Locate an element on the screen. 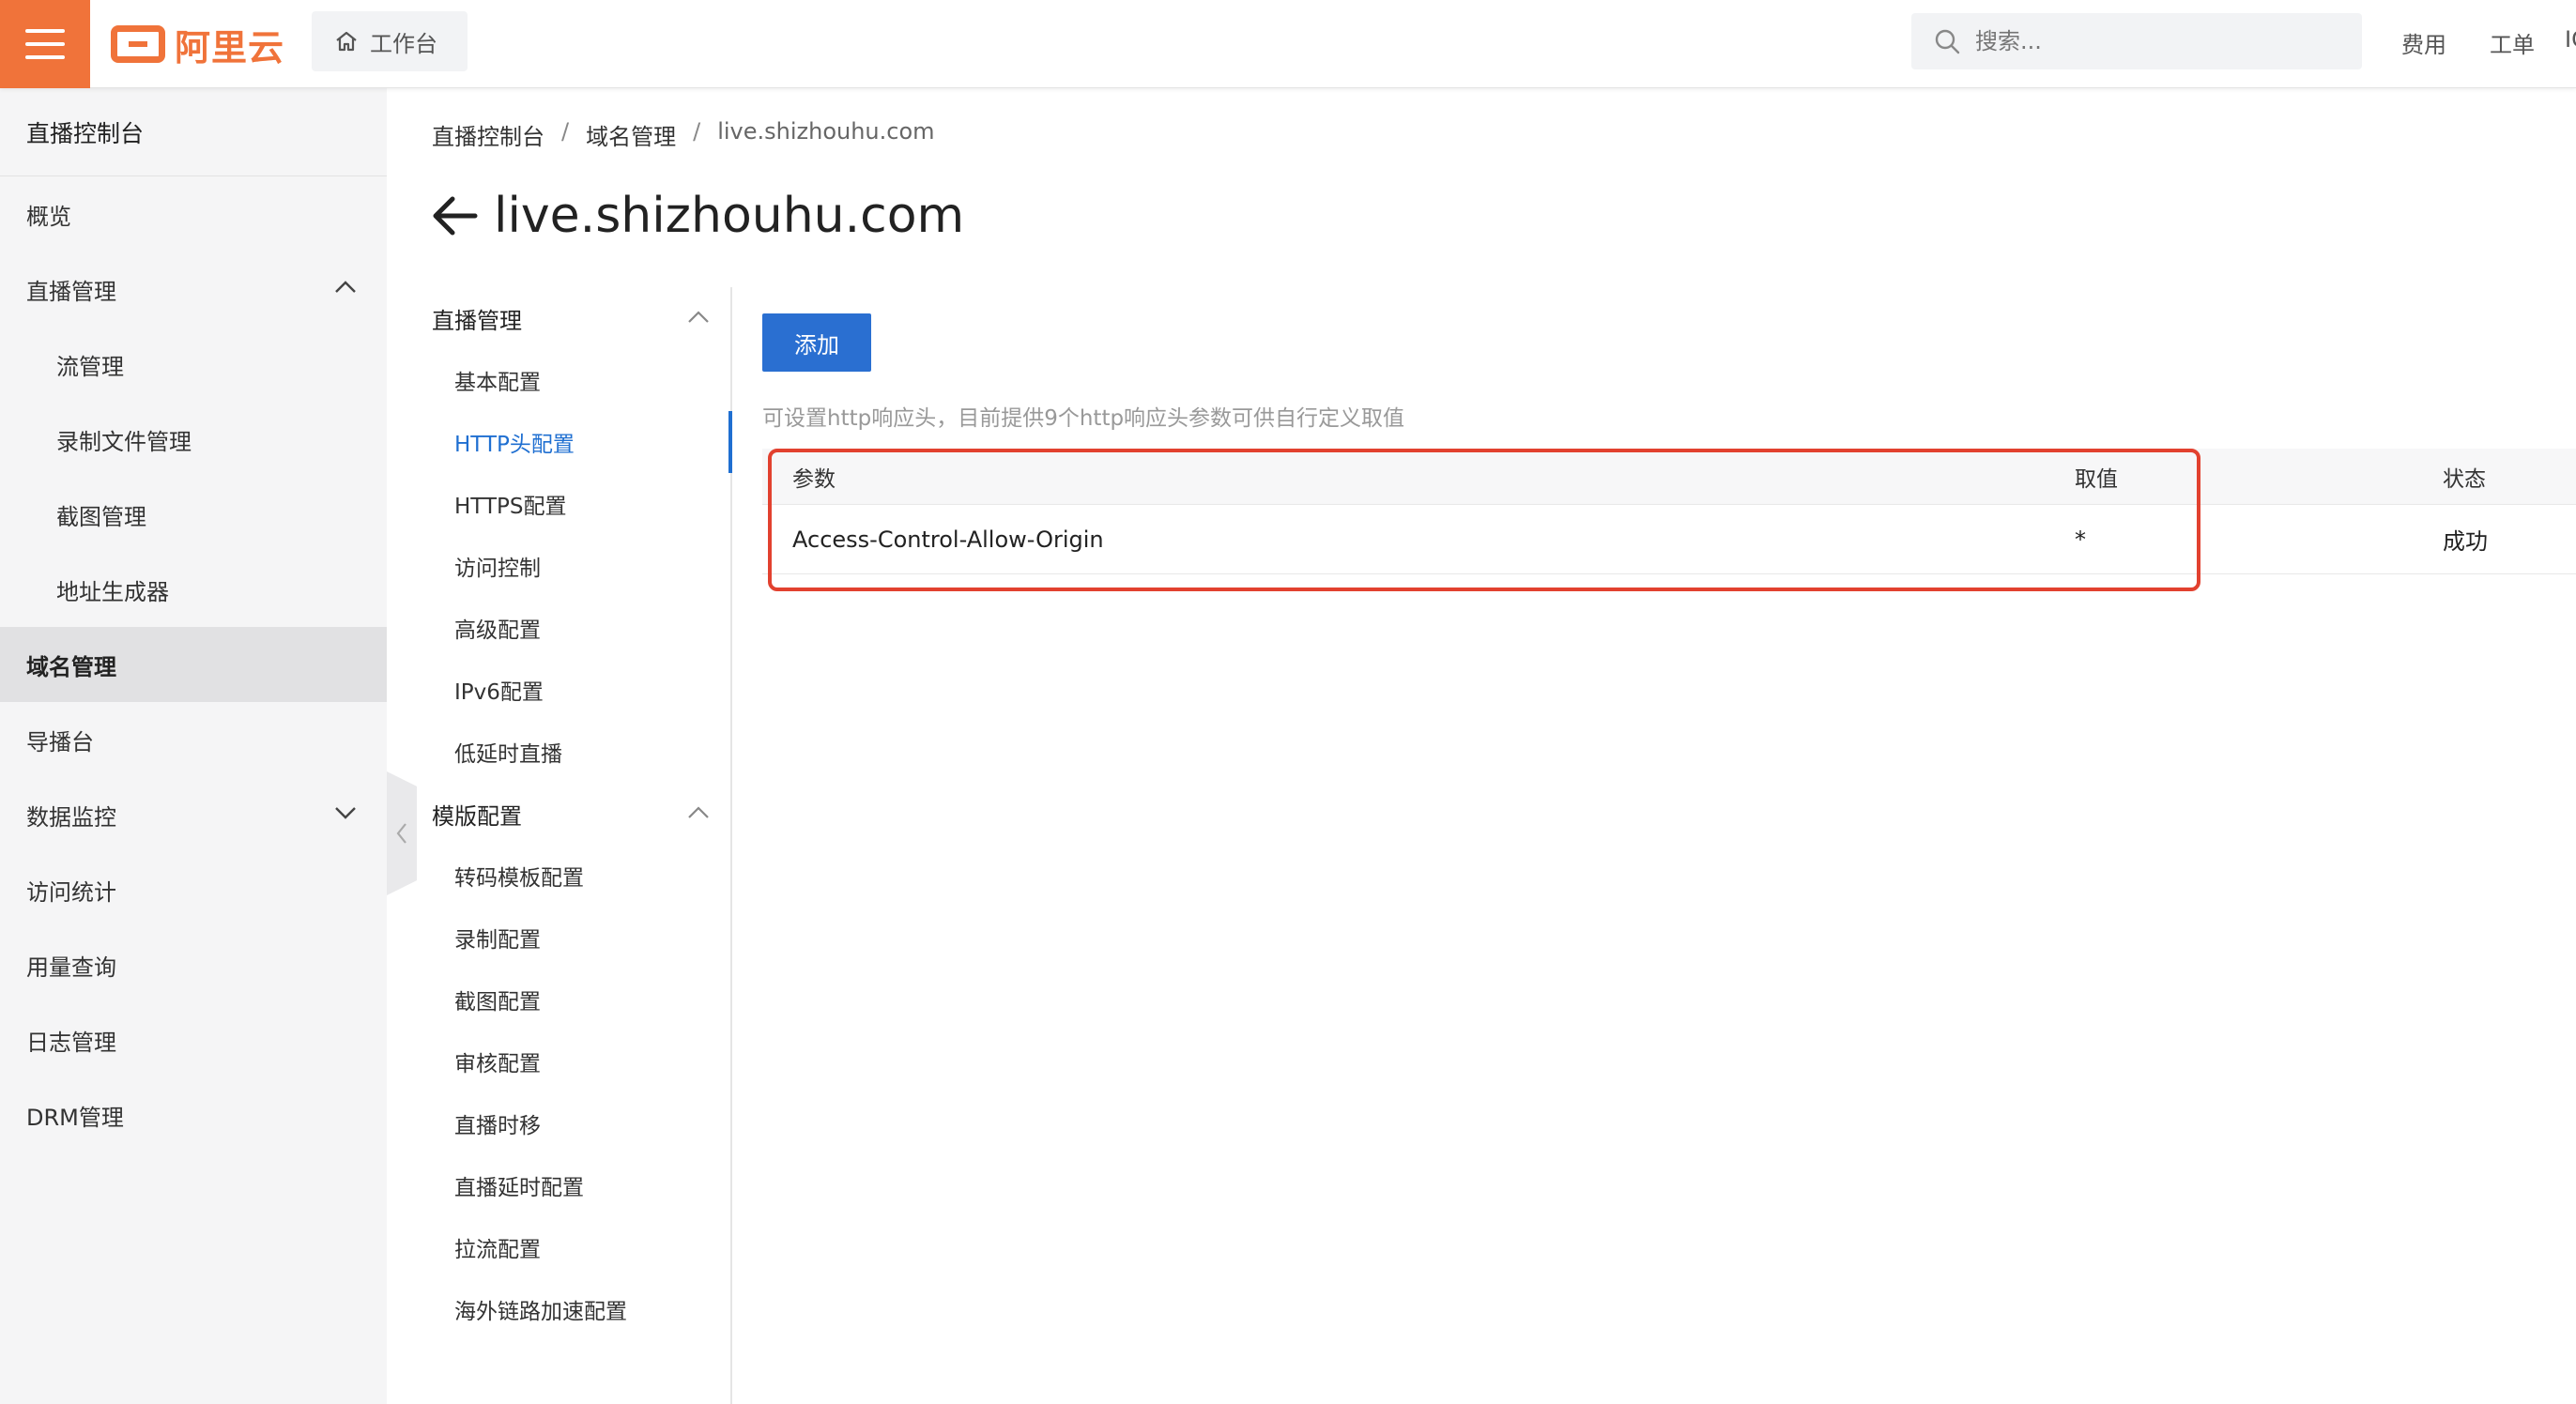 Image resolution: width=2576 pixels, height=1404 pixels. page-title-row: live.shizhouhu.com is located at coordinates (697, 216).